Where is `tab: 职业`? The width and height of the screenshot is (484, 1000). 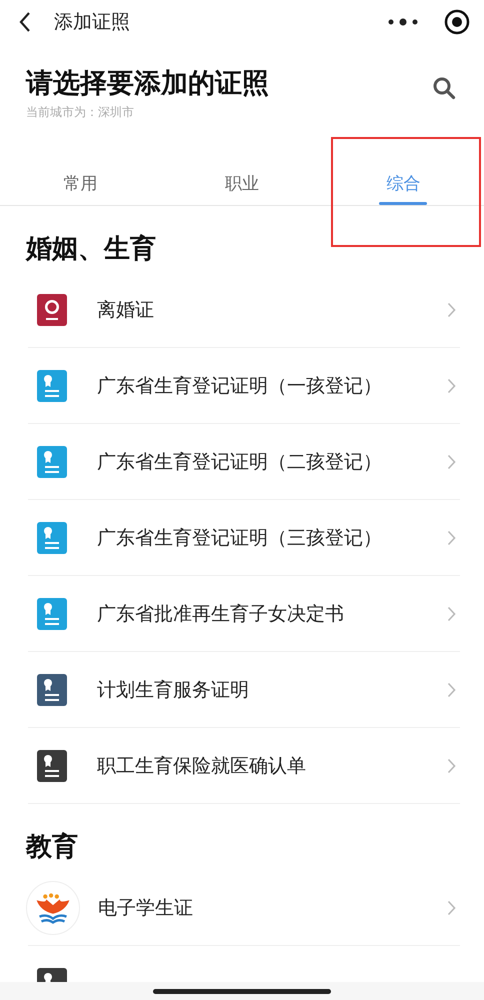 tab: 职业 is located at coordinates (241, 174).